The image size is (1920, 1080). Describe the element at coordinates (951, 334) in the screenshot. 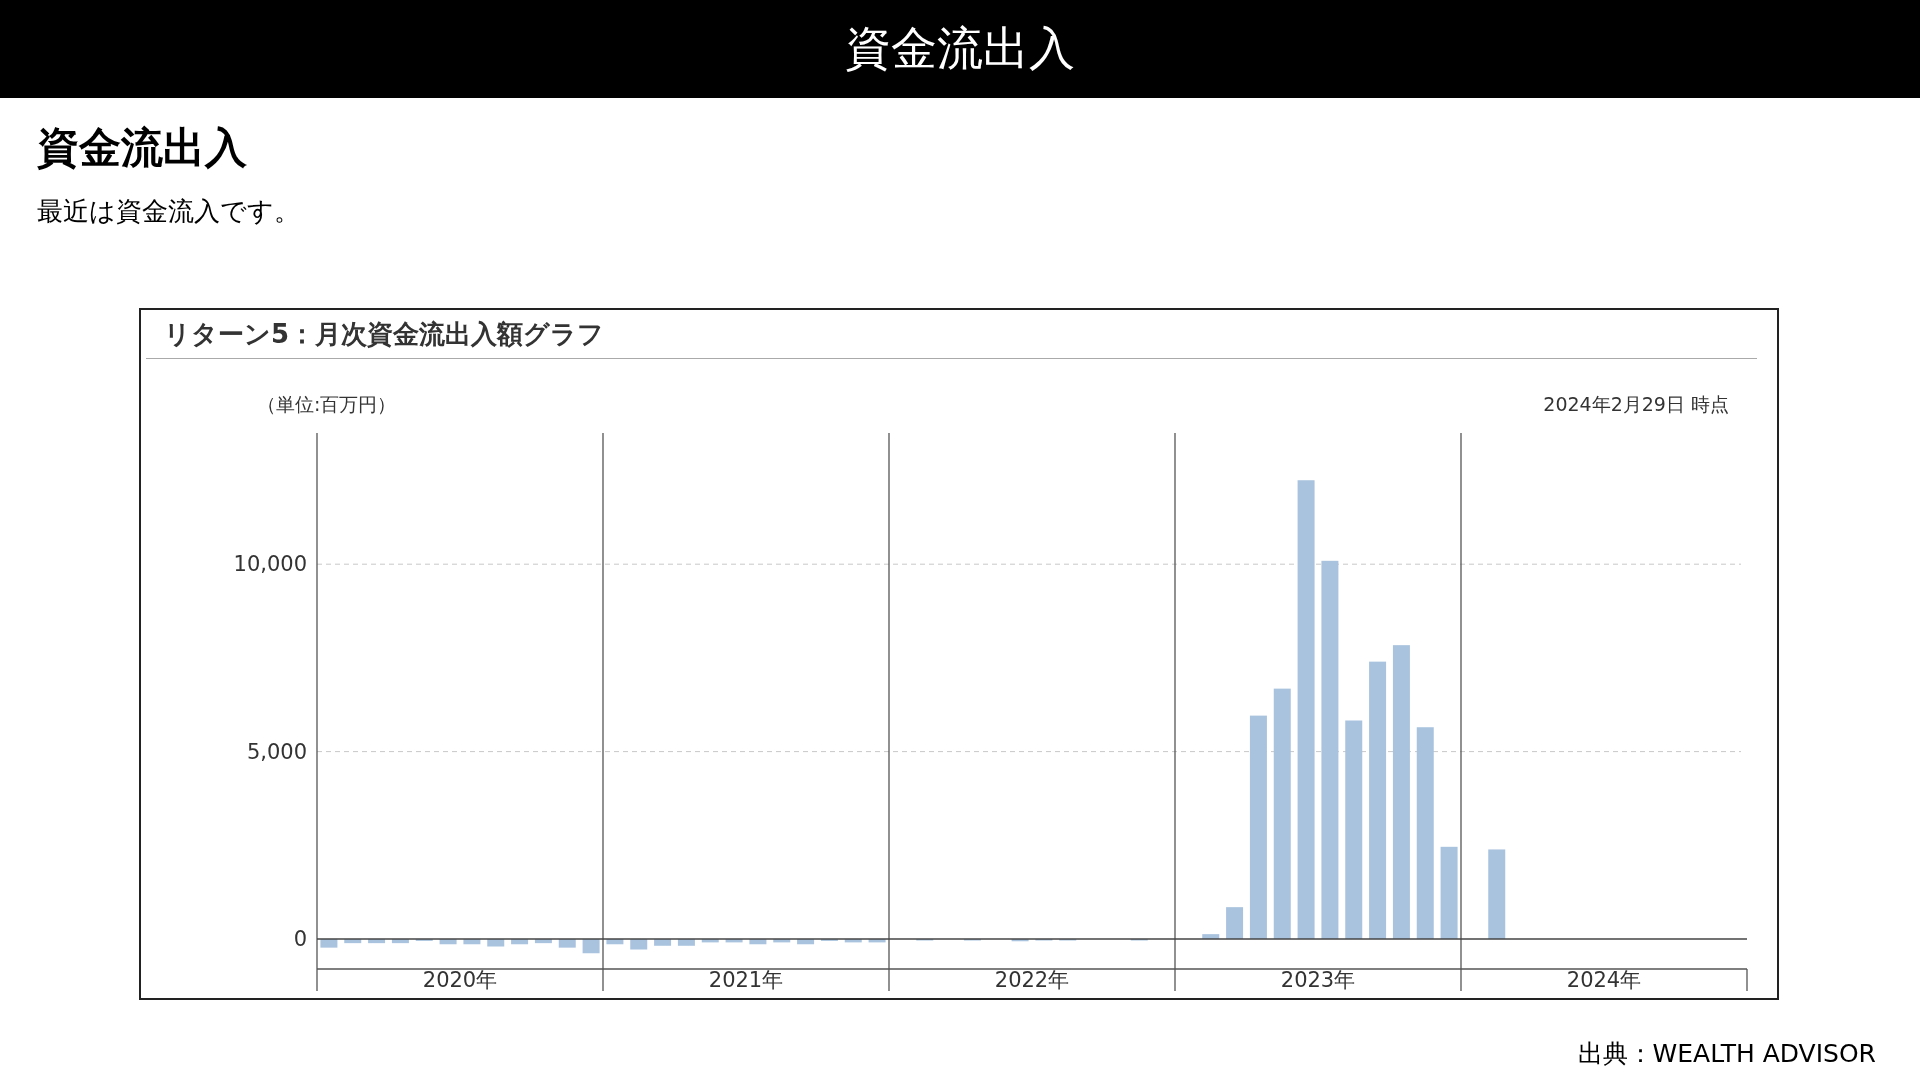

I see `chart-title: リターン5：月次資金流出入額グラフ` at that location.